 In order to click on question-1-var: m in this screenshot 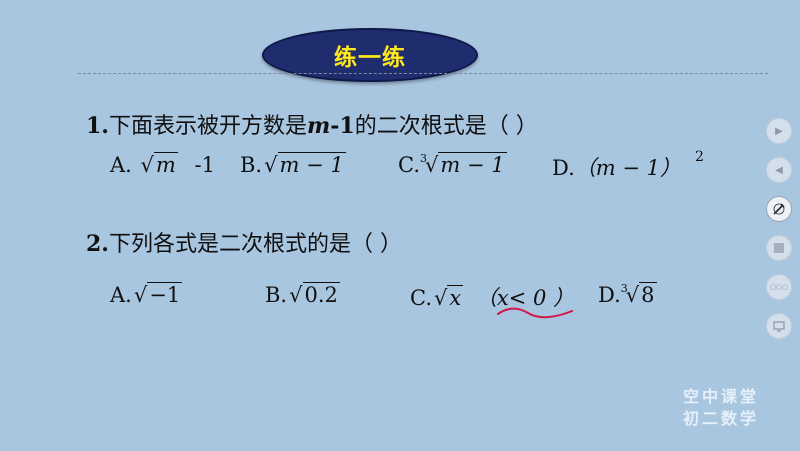, I will do `click(318, 126)`.